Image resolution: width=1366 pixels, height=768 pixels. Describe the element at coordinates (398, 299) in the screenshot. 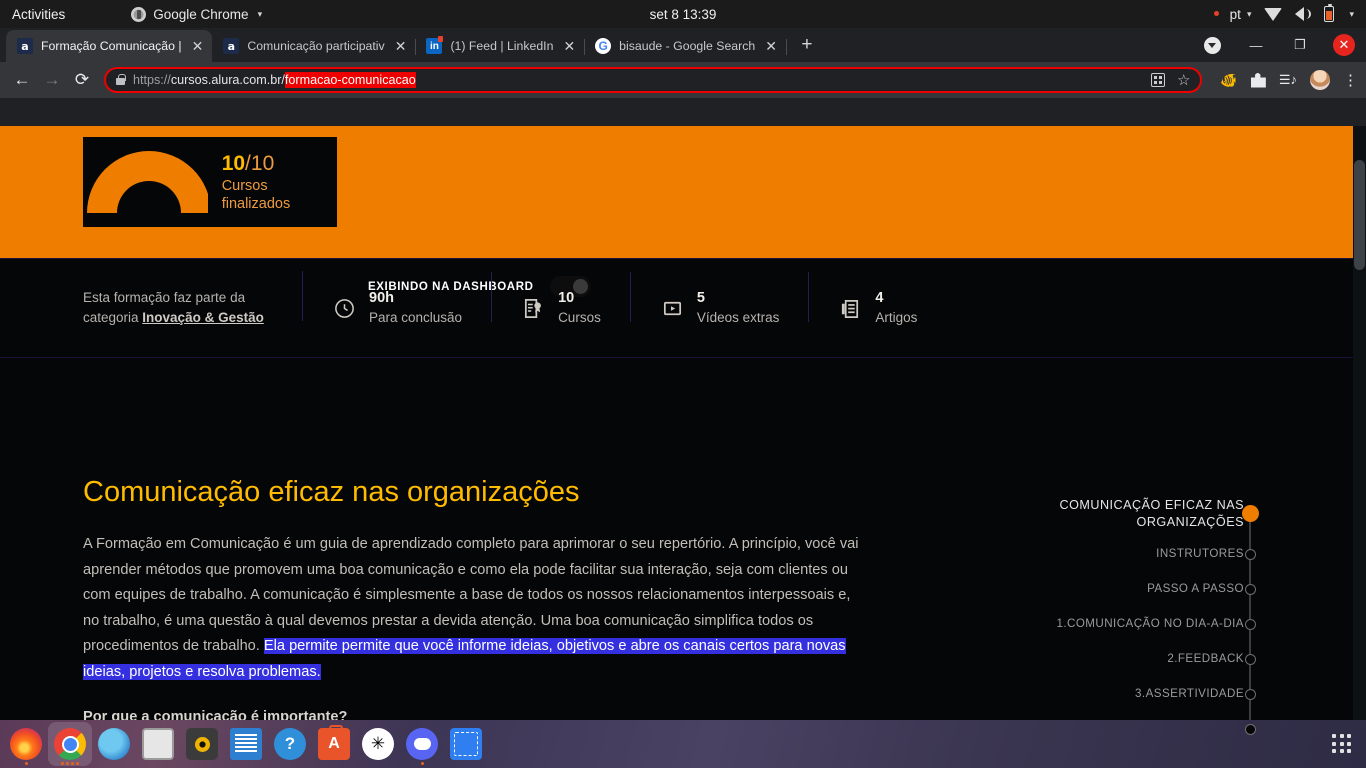

I see `stat-duration: 90h Para conclusão` at that location.